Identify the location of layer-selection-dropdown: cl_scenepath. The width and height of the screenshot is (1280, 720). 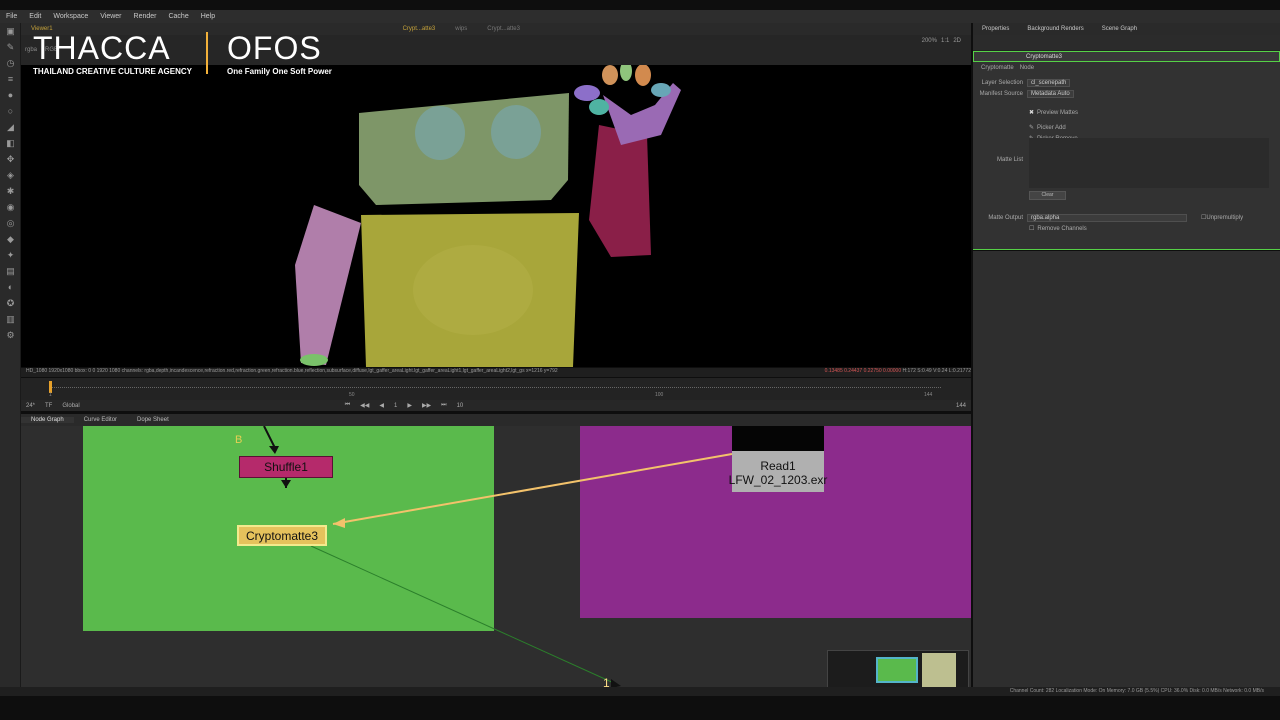
(1049, 82).